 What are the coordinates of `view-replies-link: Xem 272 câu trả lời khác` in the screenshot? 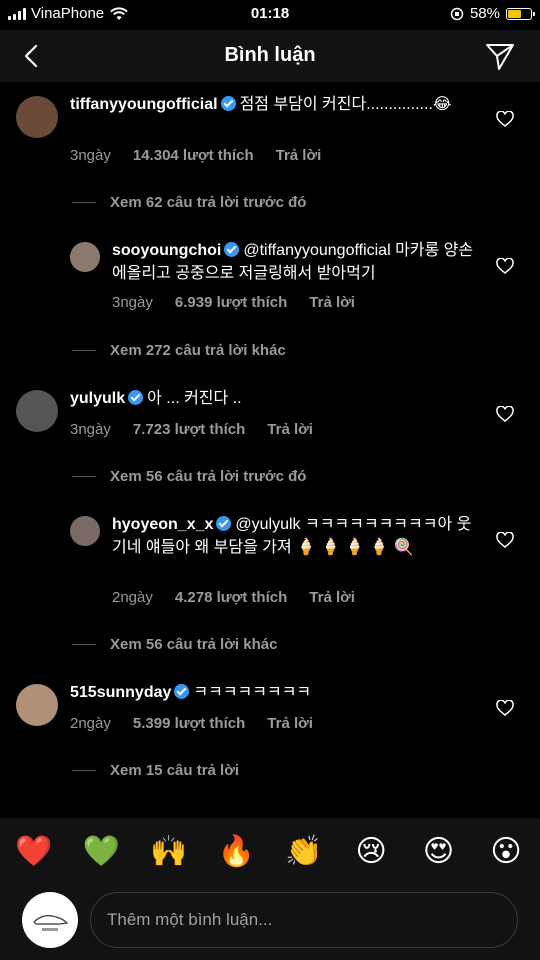 It's located at (179, 350).